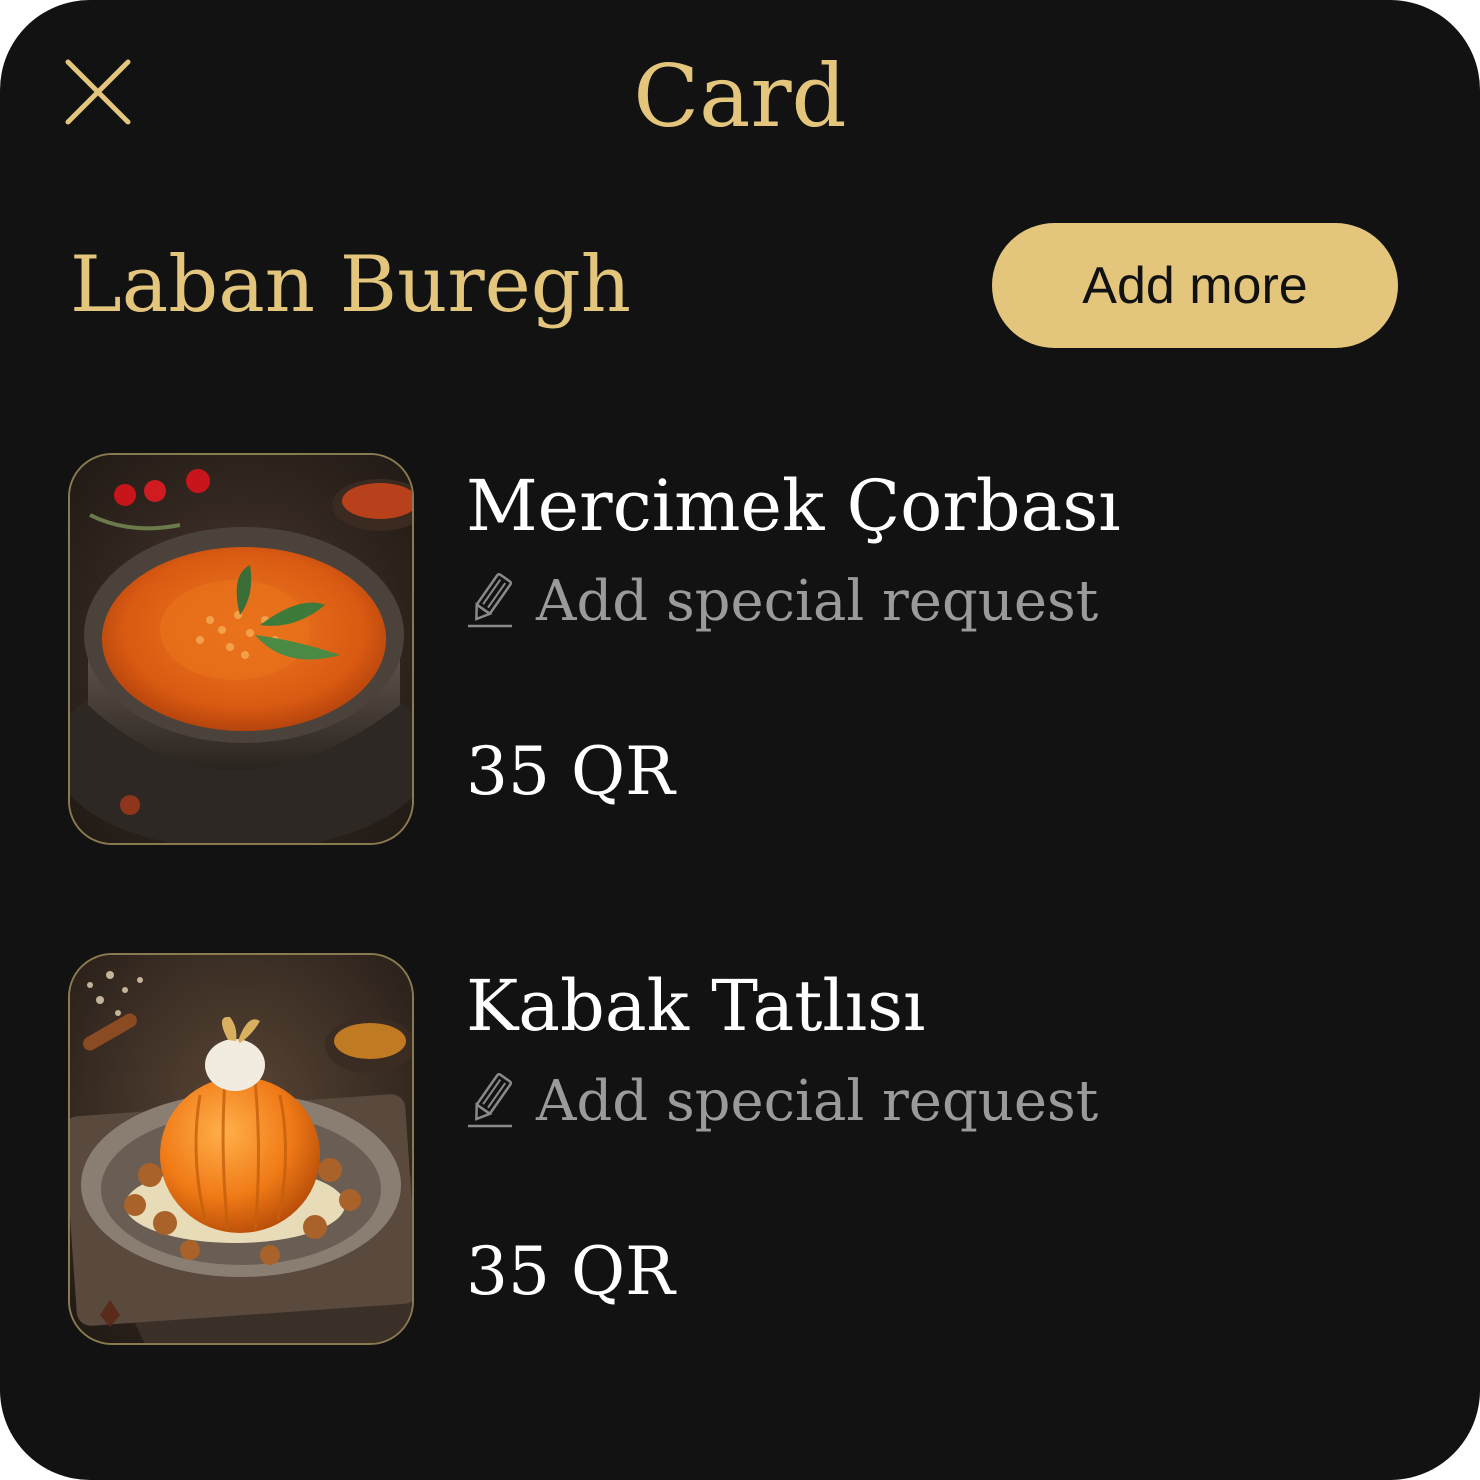  What do you see at coordinates (350, 285) in the screenshot?
I see `restaurant-name: Laban Buregh` at bounding box center [350, 285].